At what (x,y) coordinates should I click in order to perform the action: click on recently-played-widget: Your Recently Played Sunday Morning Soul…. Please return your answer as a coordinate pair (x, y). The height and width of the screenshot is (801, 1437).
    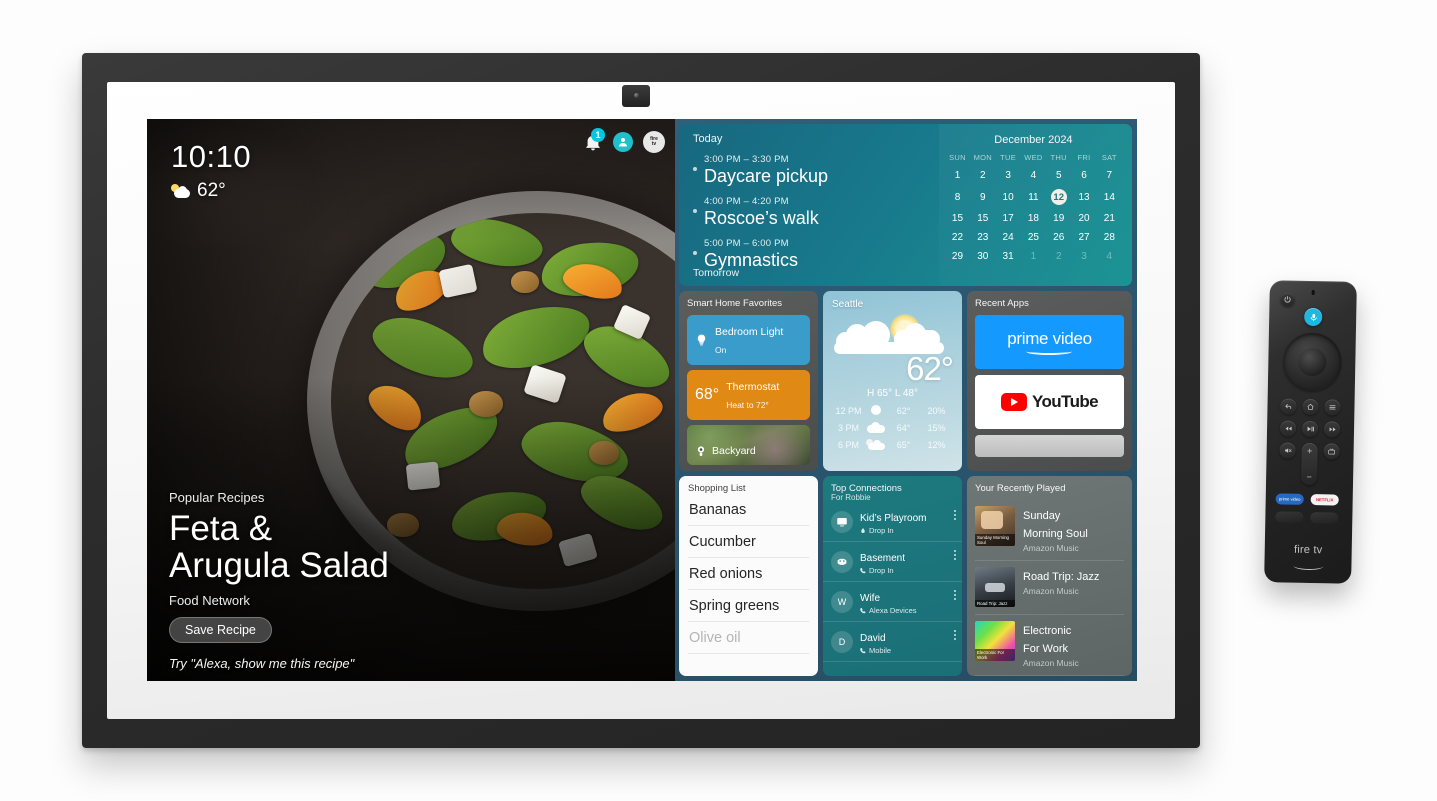
    Looking at the image, I should click on (1049, 576).